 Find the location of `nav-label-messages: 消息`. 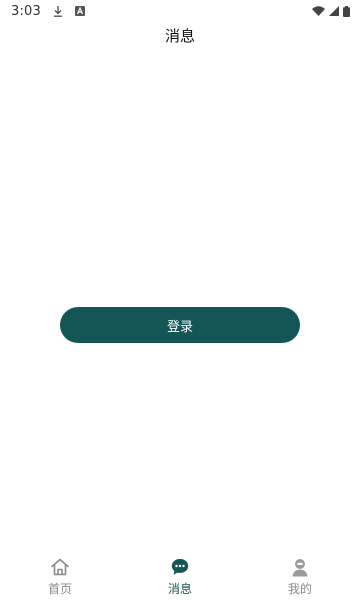

nav-label-messages: 消息 is located at coordinates (179, 589).